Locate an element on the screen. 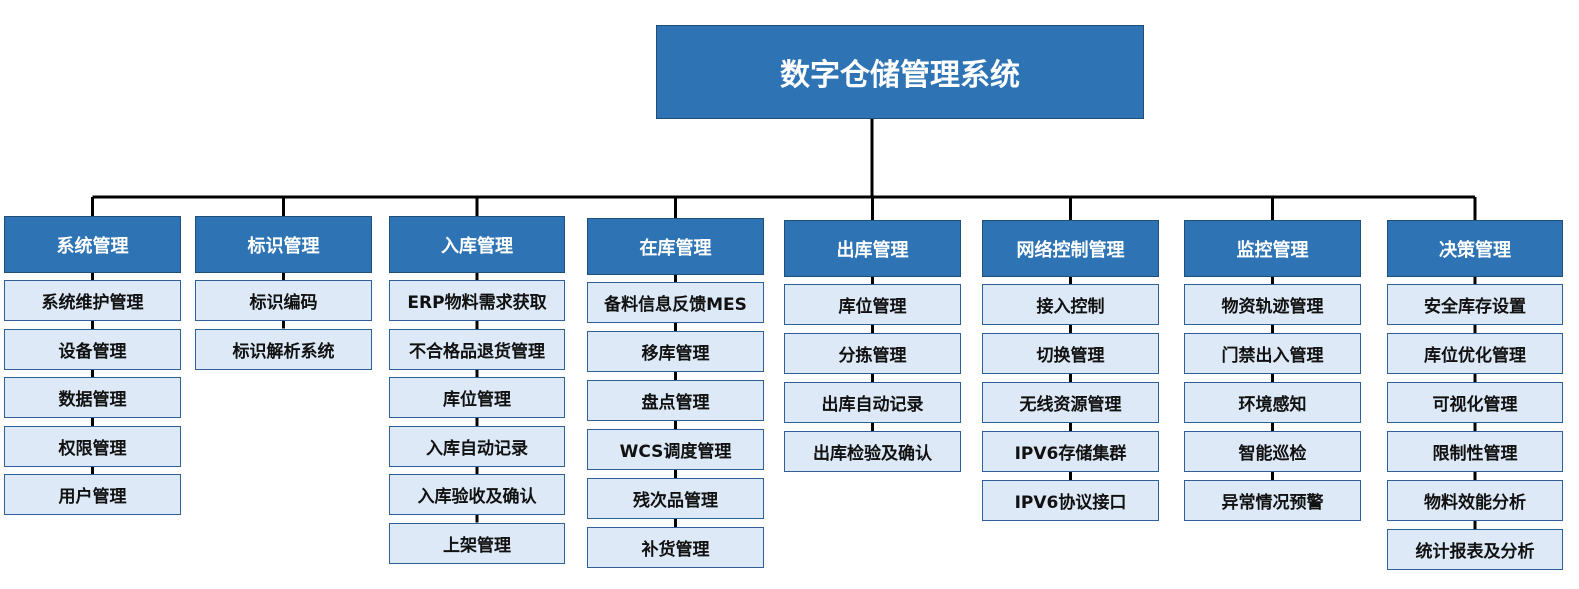 Image resolution: width=1579 pixels, height=589 pixels. module-item-label: 环境感知 is located at coordinates (1272, 405).